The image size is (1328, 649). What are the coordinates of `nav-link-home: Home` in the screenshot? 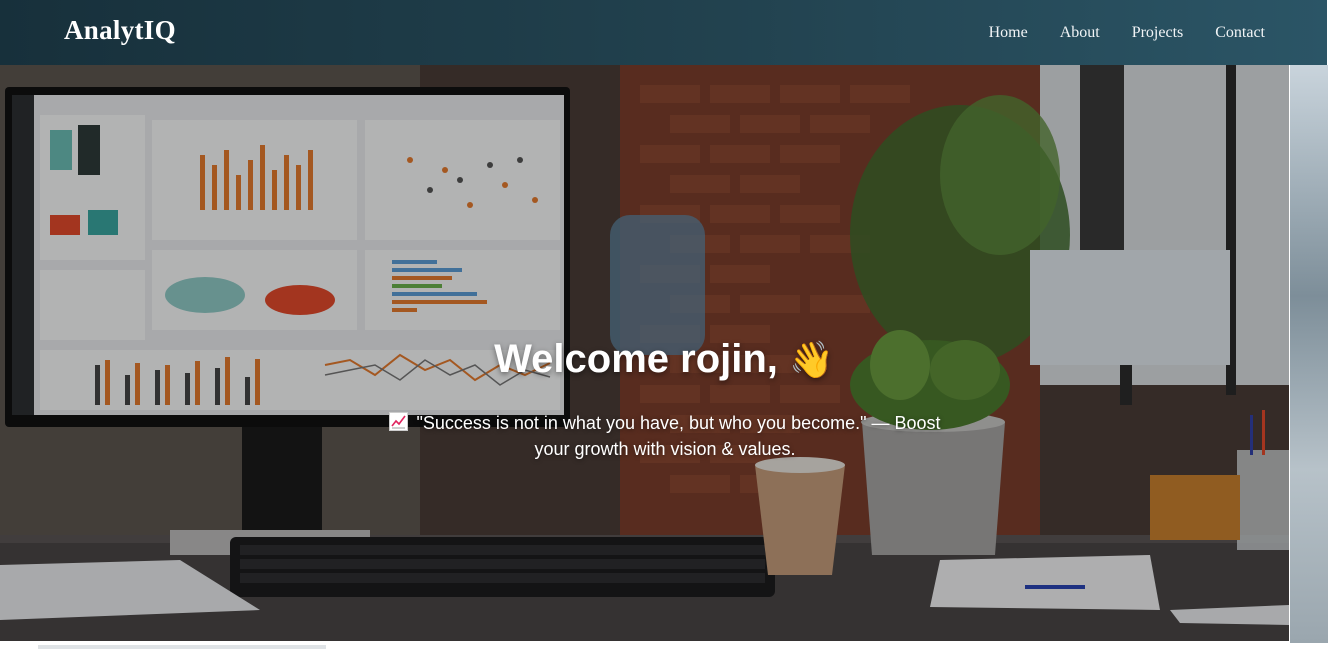 It's located at (1008, 33).